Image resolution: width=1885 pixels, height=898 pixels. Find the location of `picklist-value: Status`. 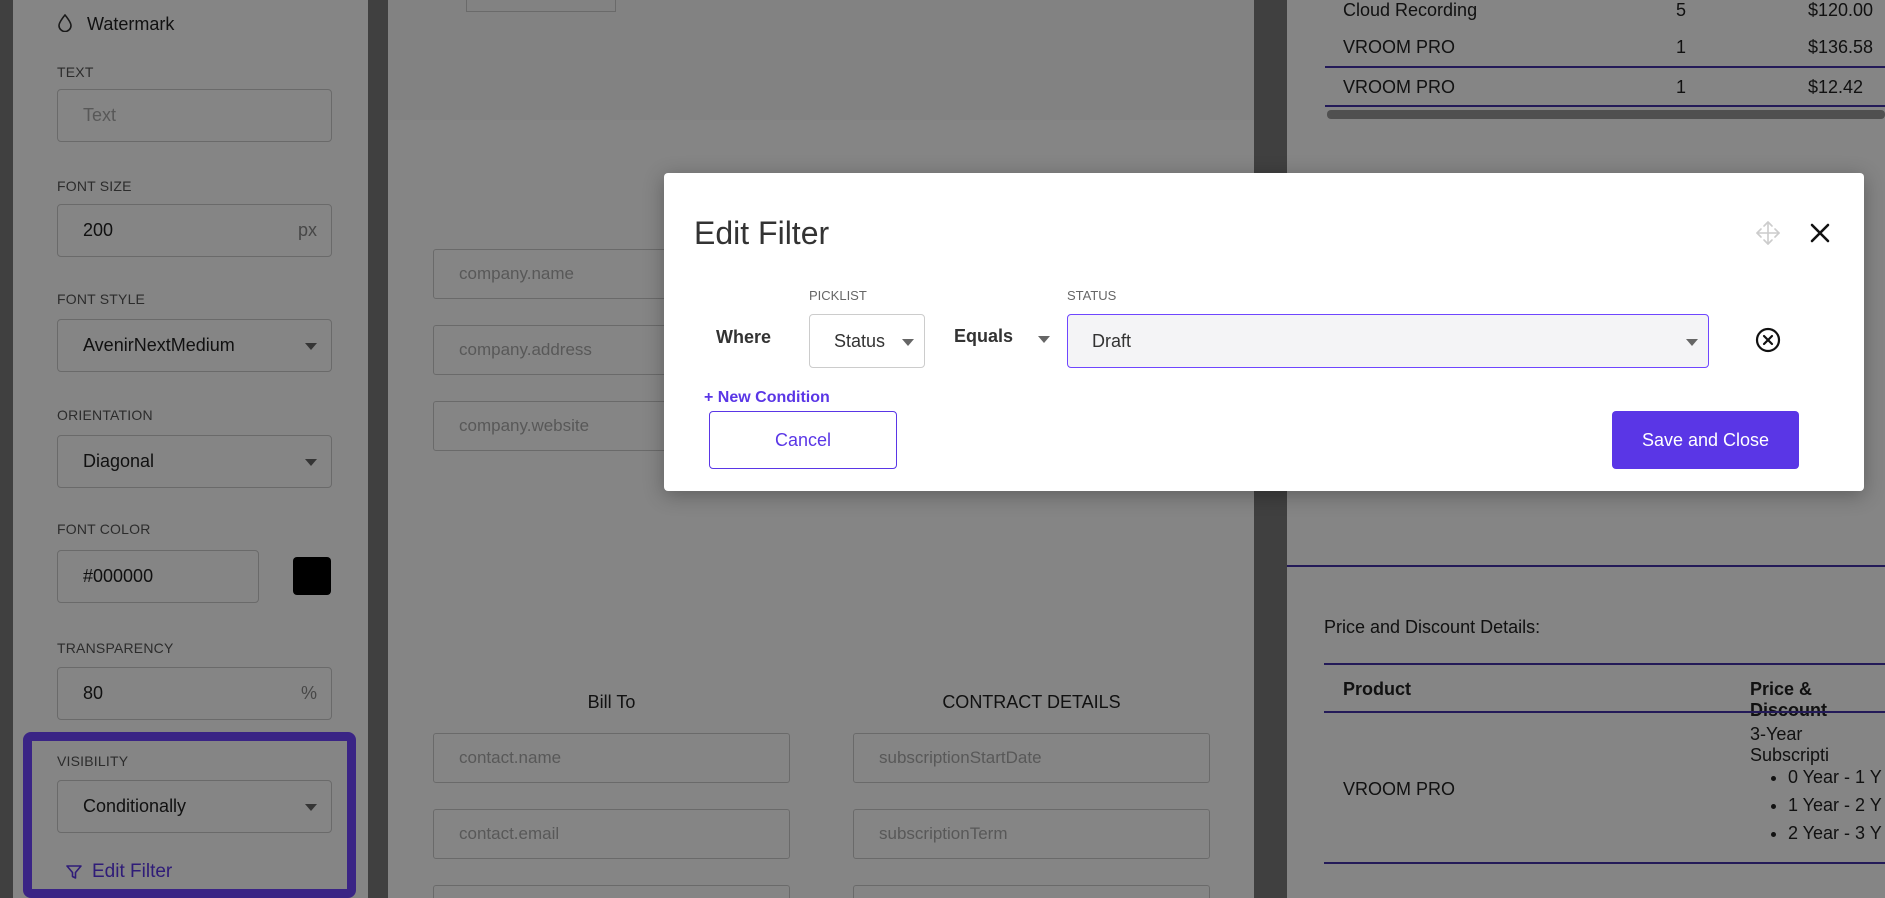

picklist-value: Status is located at coordinates (860, 340).